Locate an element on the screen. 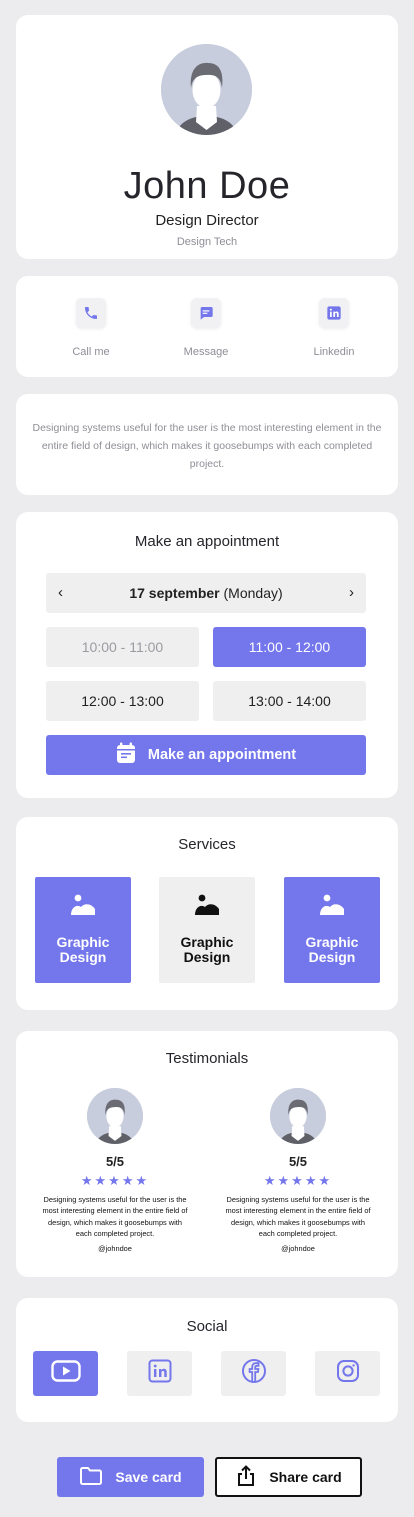 The width and height of the screenshot is (414, 1517). profile-card: John Doe Design Director Design Tech is located at coordinates (207, 137).